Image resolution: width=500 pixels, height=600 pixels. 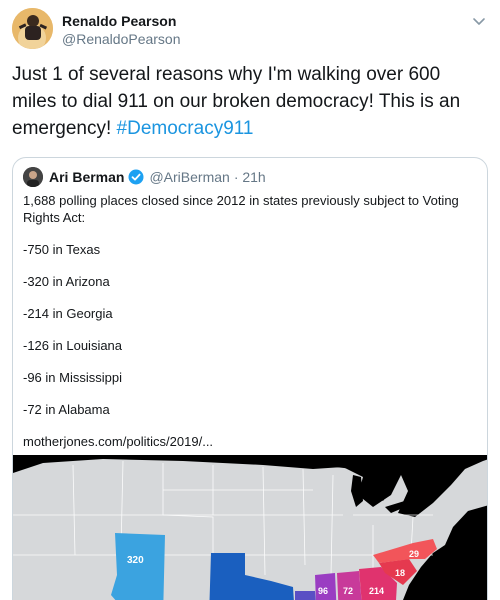 What do you see at coordinates (414, 554) in the screenshot?
I see `map-label-north-carolina: 29` at bounding box center [414, 554].